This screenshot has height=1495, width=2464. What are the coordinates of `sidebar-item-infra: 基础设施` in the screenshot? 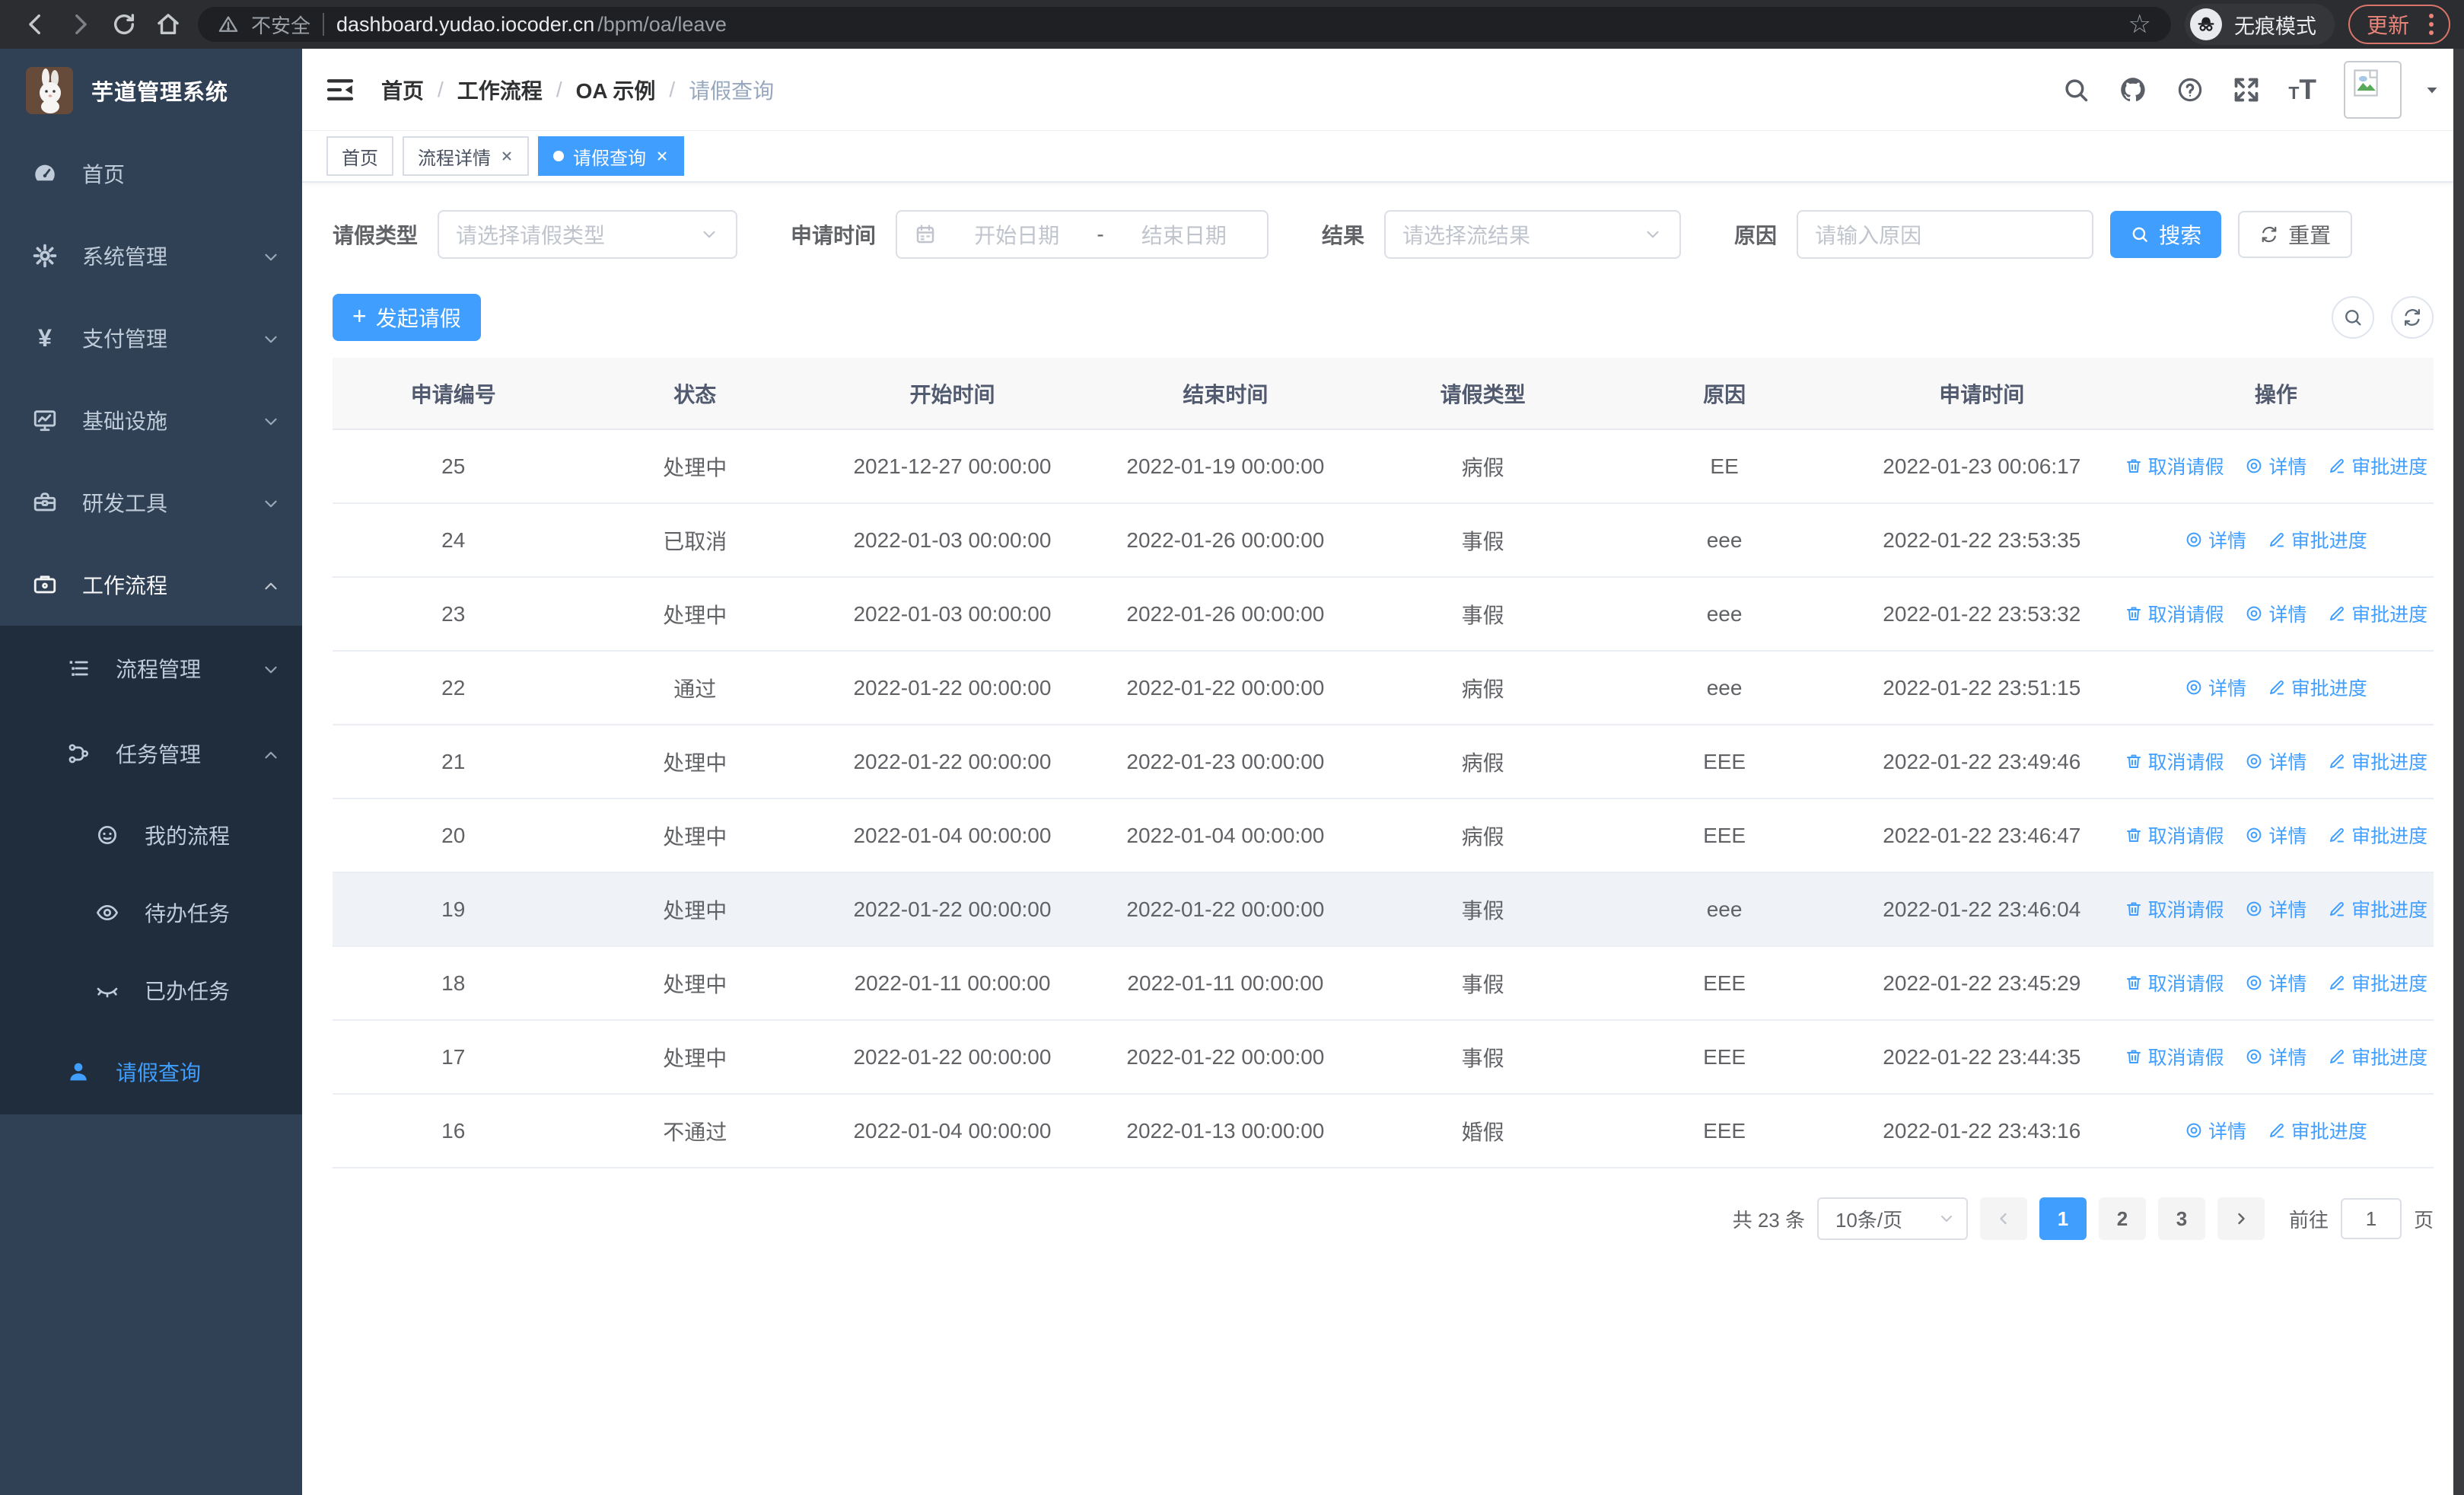 It's located at (151, 420).